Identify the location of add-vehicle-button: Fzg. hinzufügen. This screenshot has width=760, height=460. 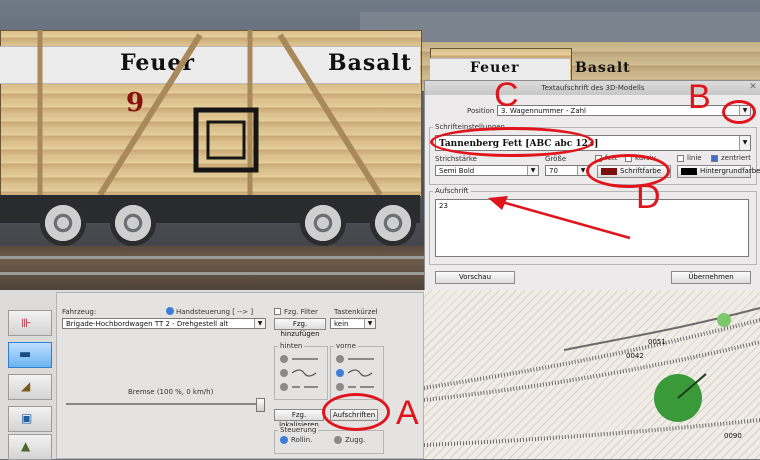
(300, 328).